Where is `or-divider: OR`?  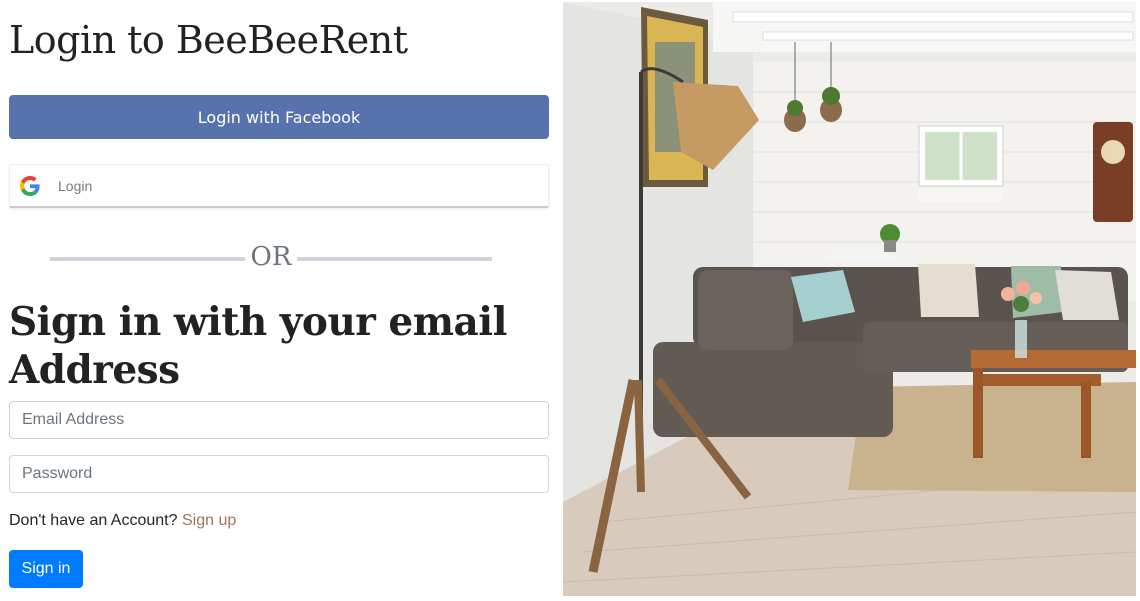
or-divider: OR is located at coordinates (271, 258).